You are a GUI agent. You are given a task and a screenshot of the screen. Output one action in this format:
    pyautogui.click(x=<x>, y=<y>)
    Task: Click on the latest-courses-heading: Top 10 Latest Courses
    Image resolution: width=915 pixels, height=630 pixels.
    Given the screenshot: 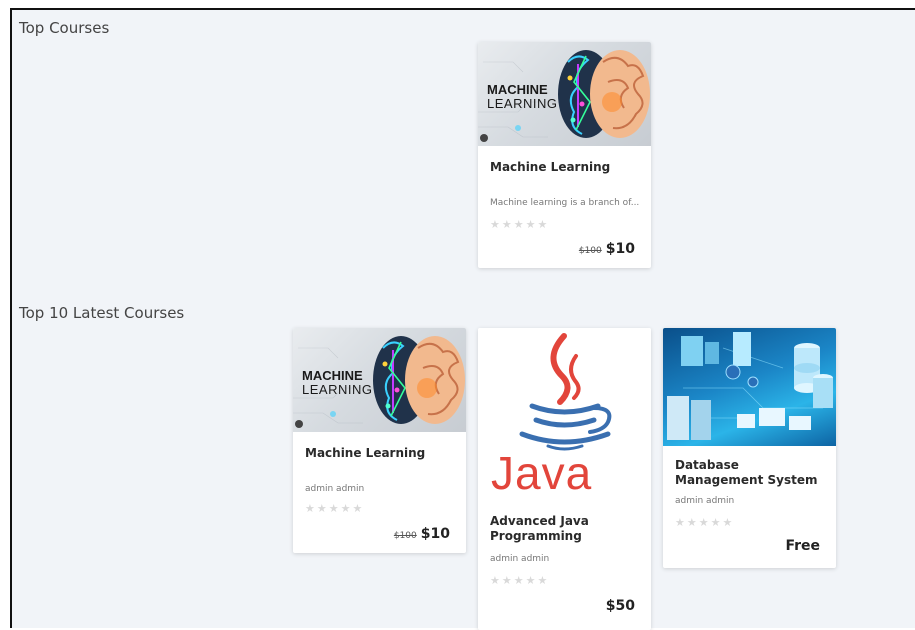 What is the action you would take?
    pyautogui.click(x=102, y=313)
    